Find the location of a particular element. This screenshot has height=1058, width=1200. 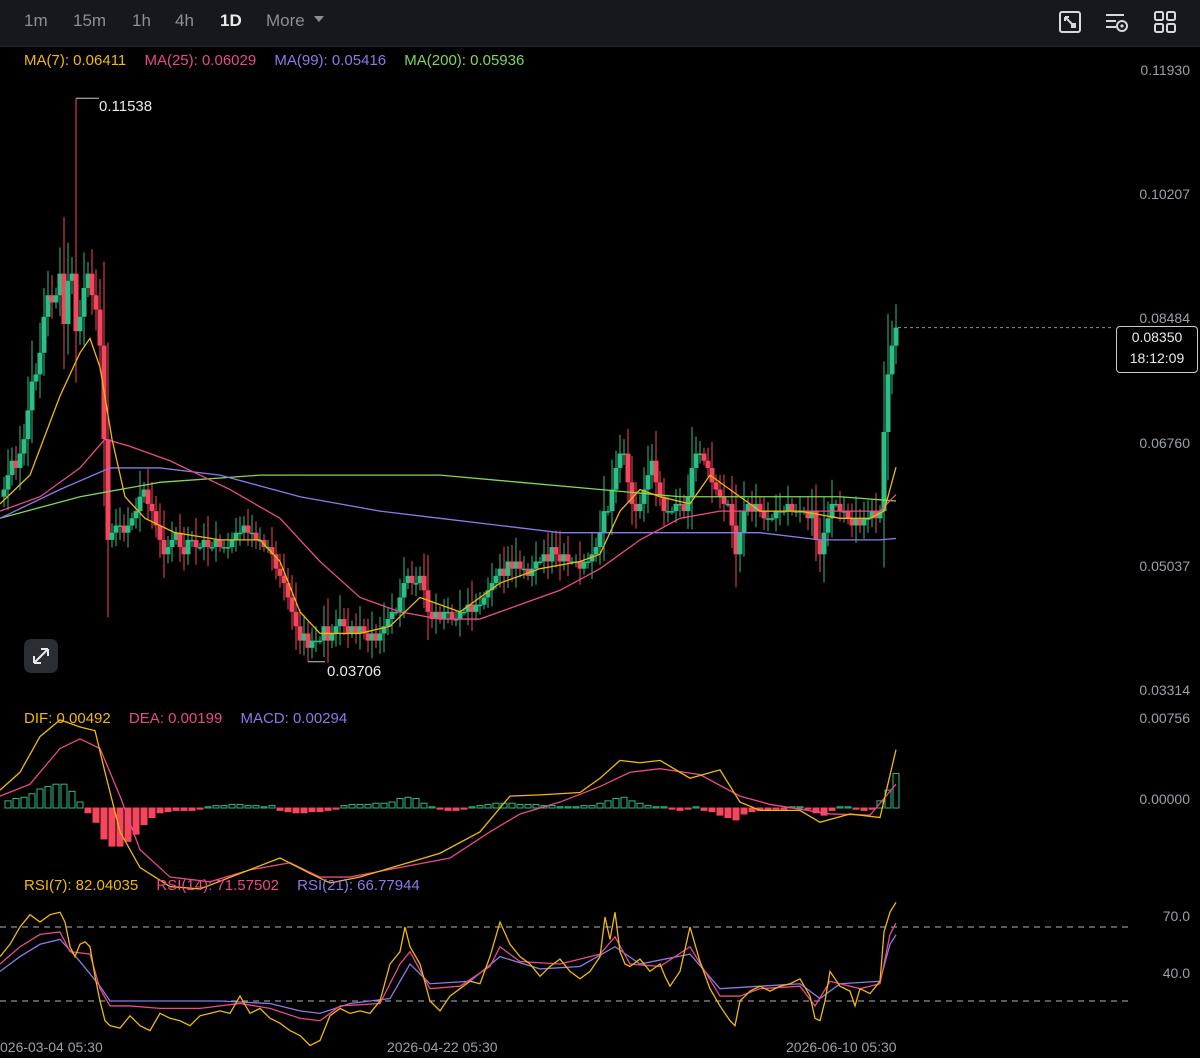

ma200-legend: MA(200): 0.05936 is located at coordinates (464, 60).